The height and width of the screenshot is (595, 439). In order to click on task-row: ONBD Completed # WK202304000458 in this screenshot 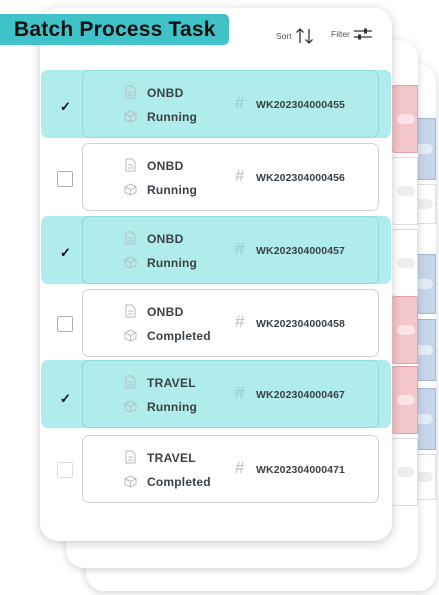, I will do `click(230, 323)`.